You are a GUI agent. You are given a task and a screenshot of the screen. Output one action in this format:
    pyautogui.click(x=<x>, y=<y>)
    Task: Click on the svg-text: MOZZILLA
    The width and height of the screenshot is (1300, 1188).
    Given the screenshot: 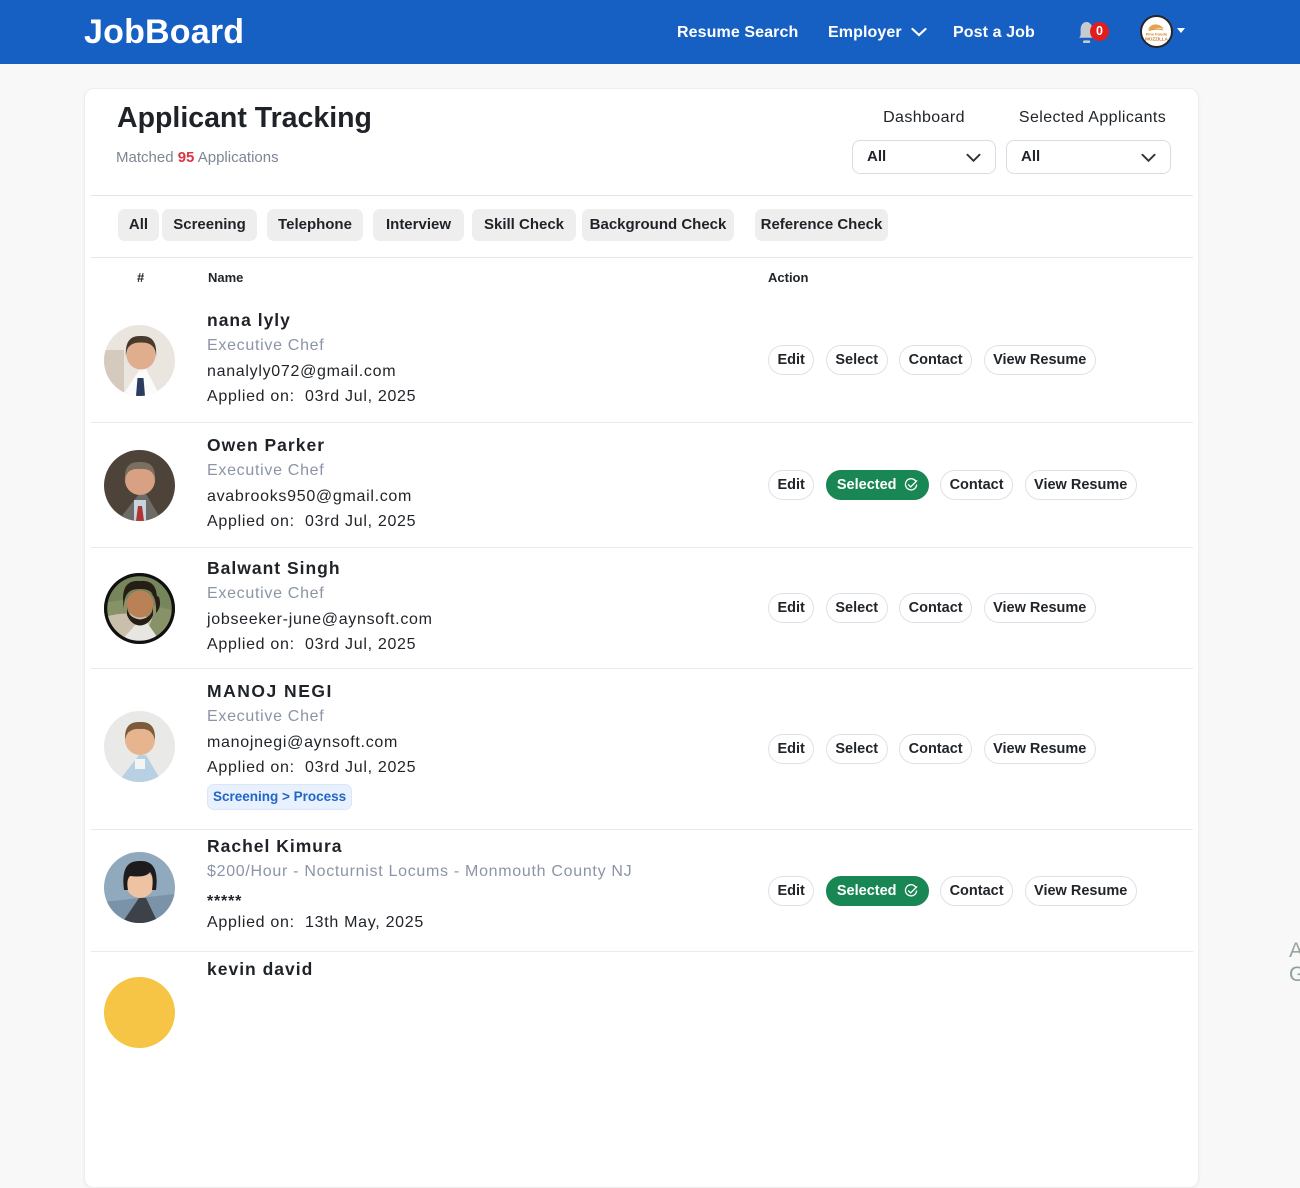 What is the action you would take?
    pyautogui.click(x=1156, y=39)
    